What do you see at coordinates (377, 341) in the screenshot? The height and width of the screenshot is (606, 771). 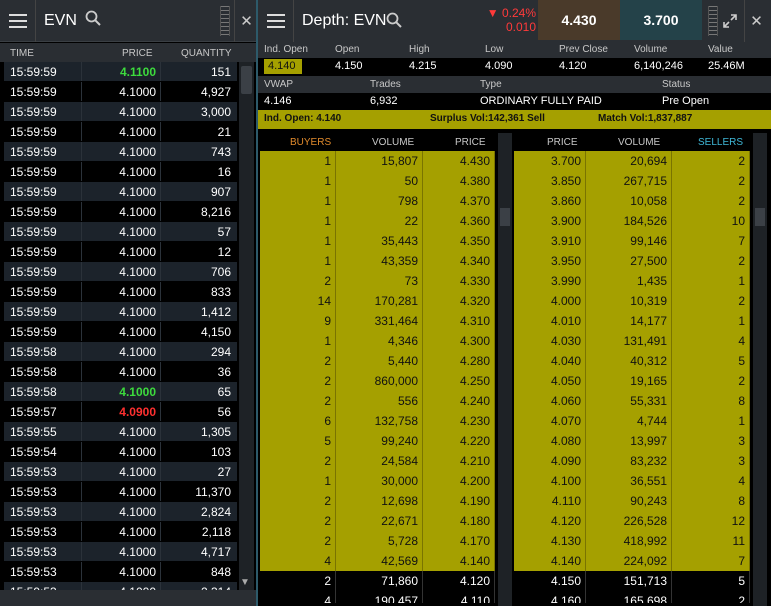 I see `bid-row: 1 4,346 4.300` at bounding box center [377, 341].